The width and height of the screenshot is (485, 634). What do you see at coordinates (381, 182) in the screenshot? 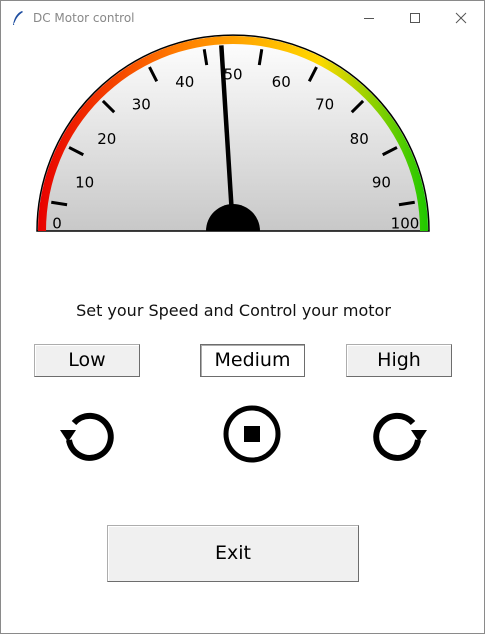
I see `gauge-label: 90` at bounding box center [381, 182].